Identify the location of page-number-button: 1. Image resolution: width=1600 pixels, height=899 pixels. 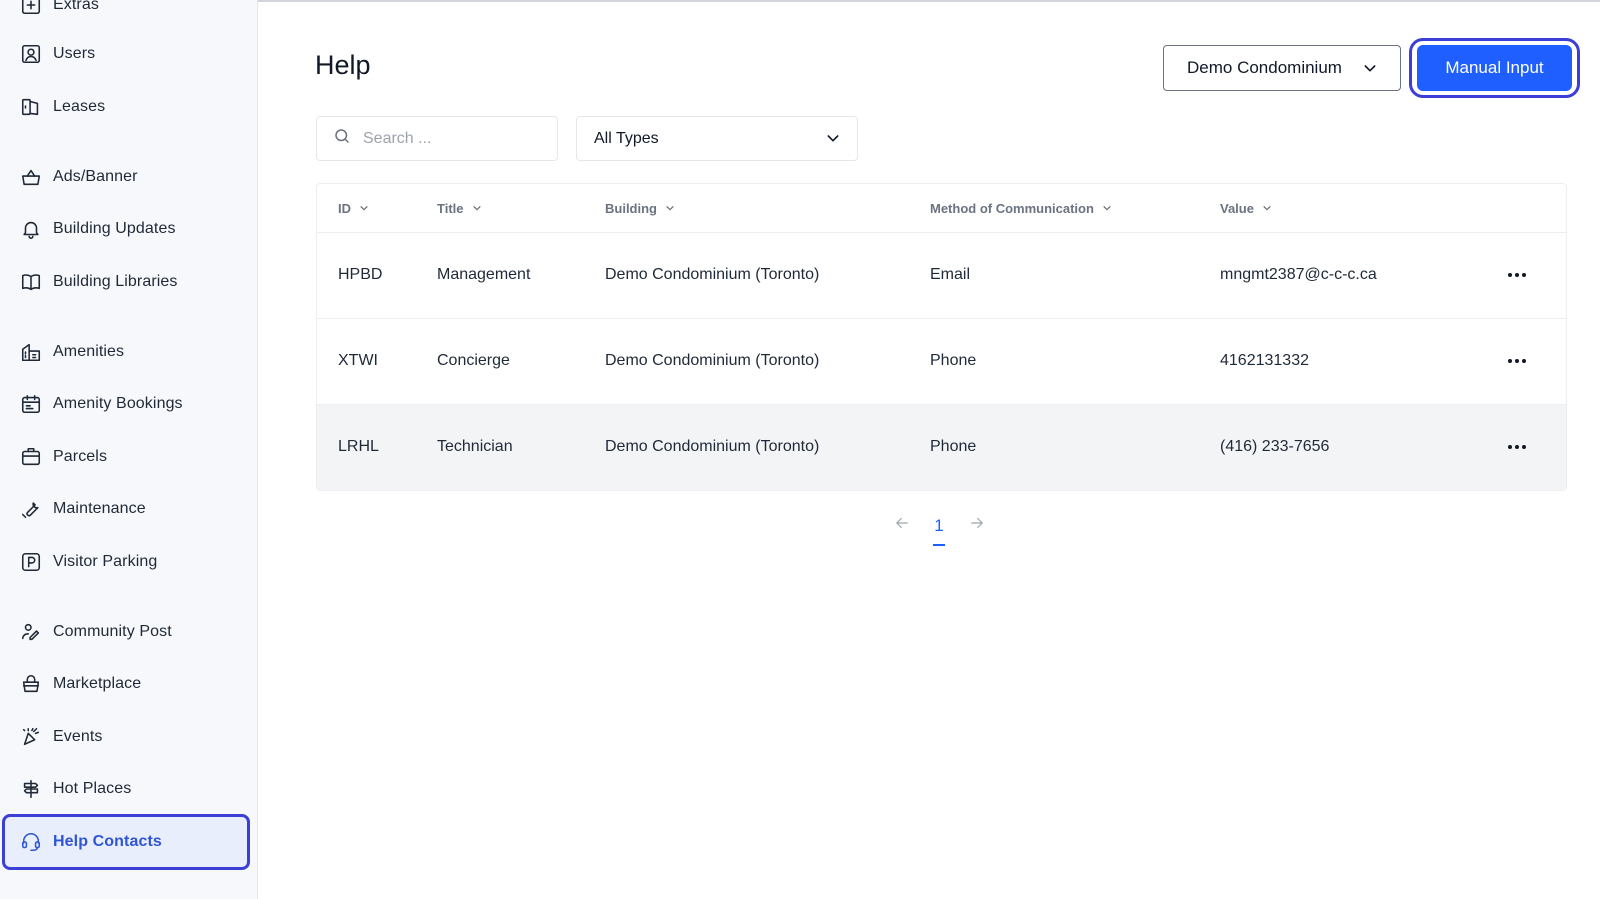
(939, 526).